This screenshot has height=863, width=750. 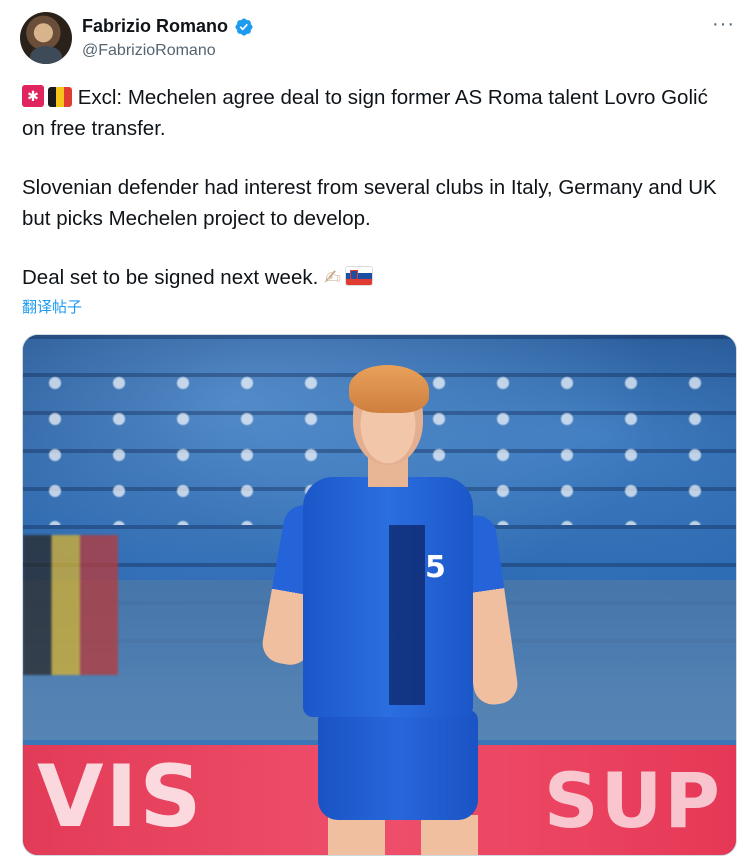 I want to click on author-avatar, so click(x=46, y=38).